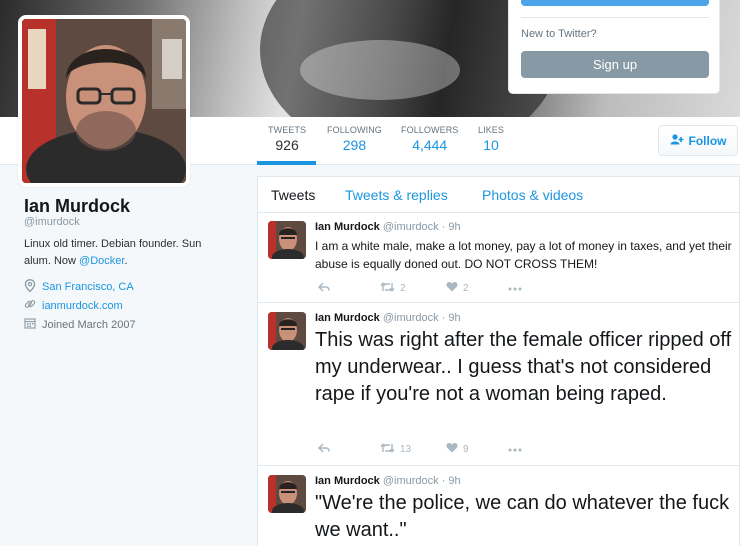 This screenshot has width=740, height=546. What do you see at coordinates (354, 130) in the screenshot?
I see `stat-label: FOLLOWING` at bounding box center [354, 130].